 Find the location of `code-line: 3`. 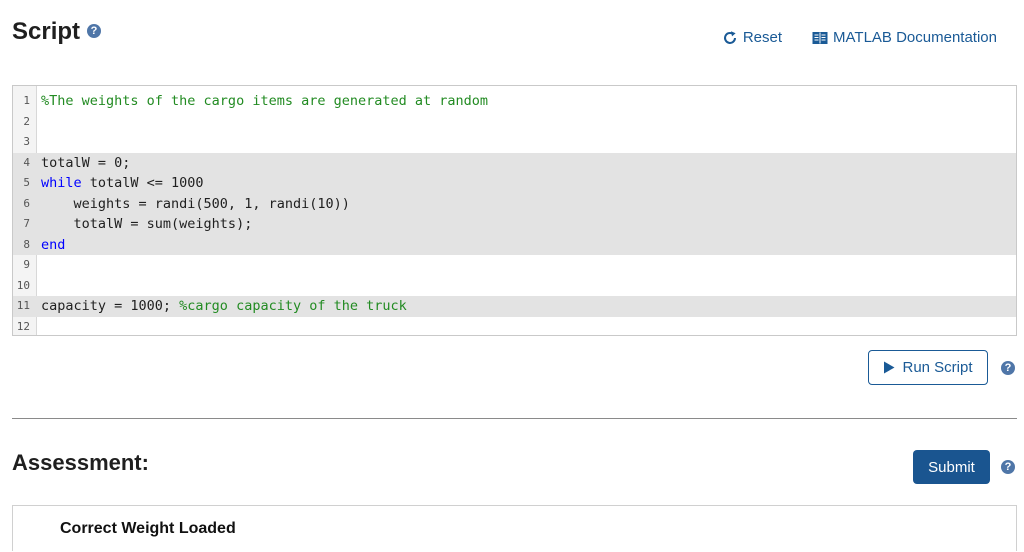

code-line: 3 is located at coordinates (514, 142).